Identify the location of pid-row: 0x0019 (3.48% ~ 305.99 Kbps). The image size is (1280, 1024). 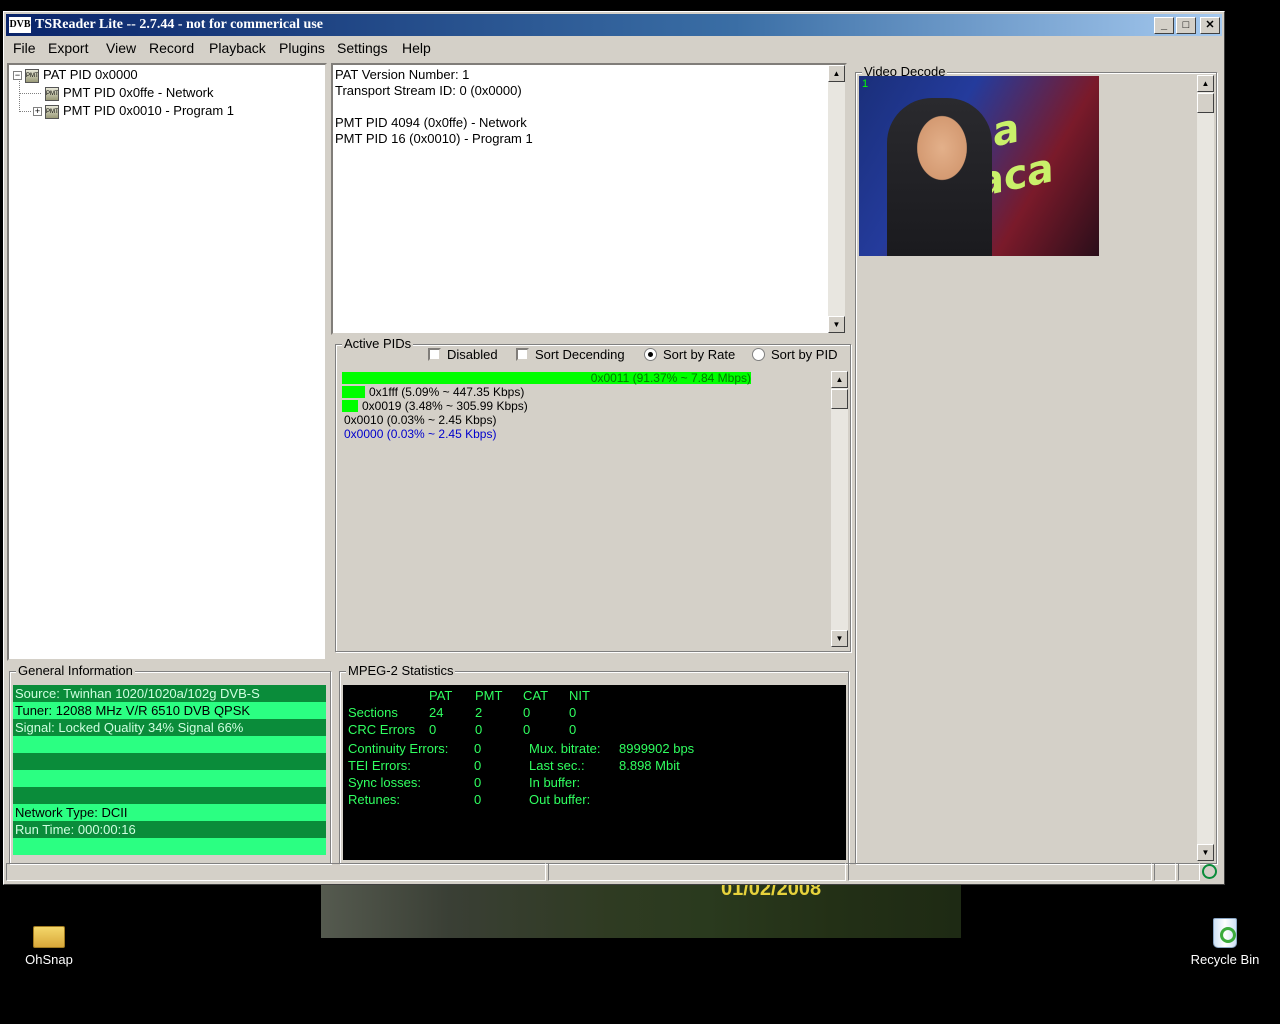
(585, 406).